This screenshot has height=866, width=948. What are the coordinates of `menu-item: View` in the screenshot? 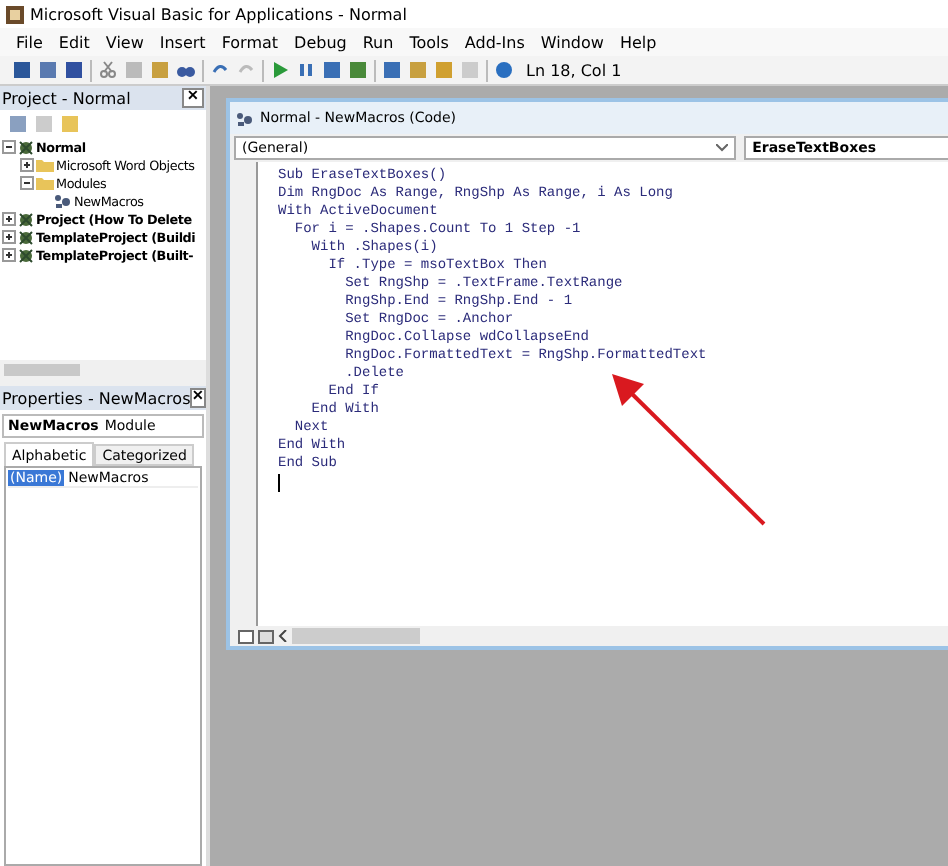 It's located at (124, 42).